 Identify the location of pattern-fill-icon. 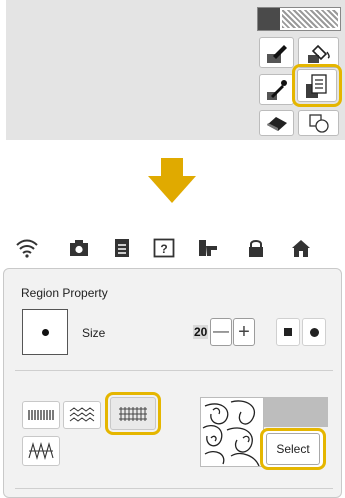
(133, 413).